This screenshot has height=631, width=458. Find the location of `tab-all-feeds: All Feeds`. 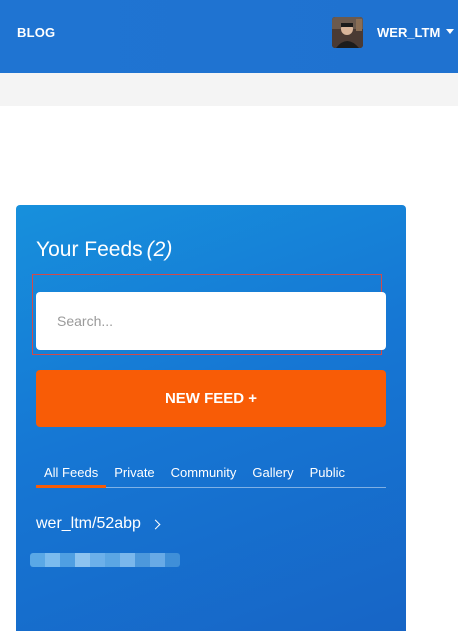

tab-all-feeds: All Feeds is located at coordinates (71, 472).